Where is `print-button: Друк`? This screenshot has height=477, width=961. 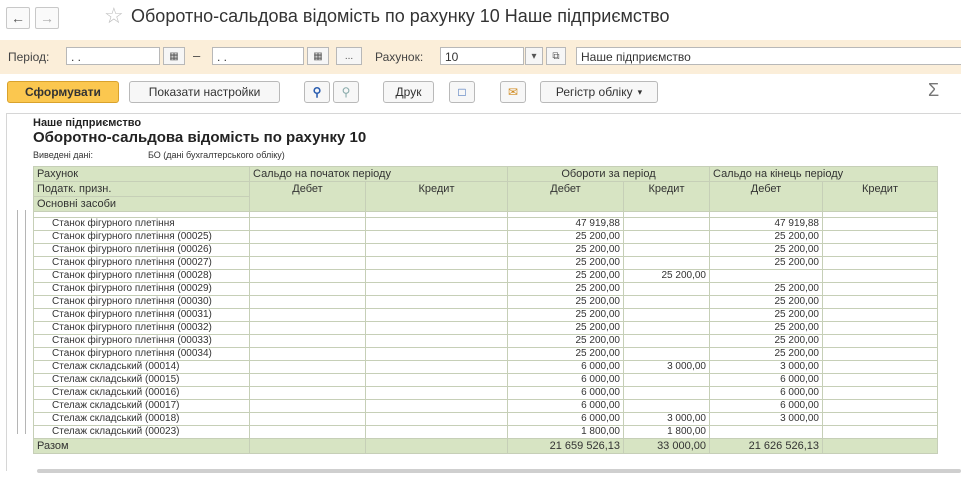 print-button: Друк is located at coordinates (408, 92).